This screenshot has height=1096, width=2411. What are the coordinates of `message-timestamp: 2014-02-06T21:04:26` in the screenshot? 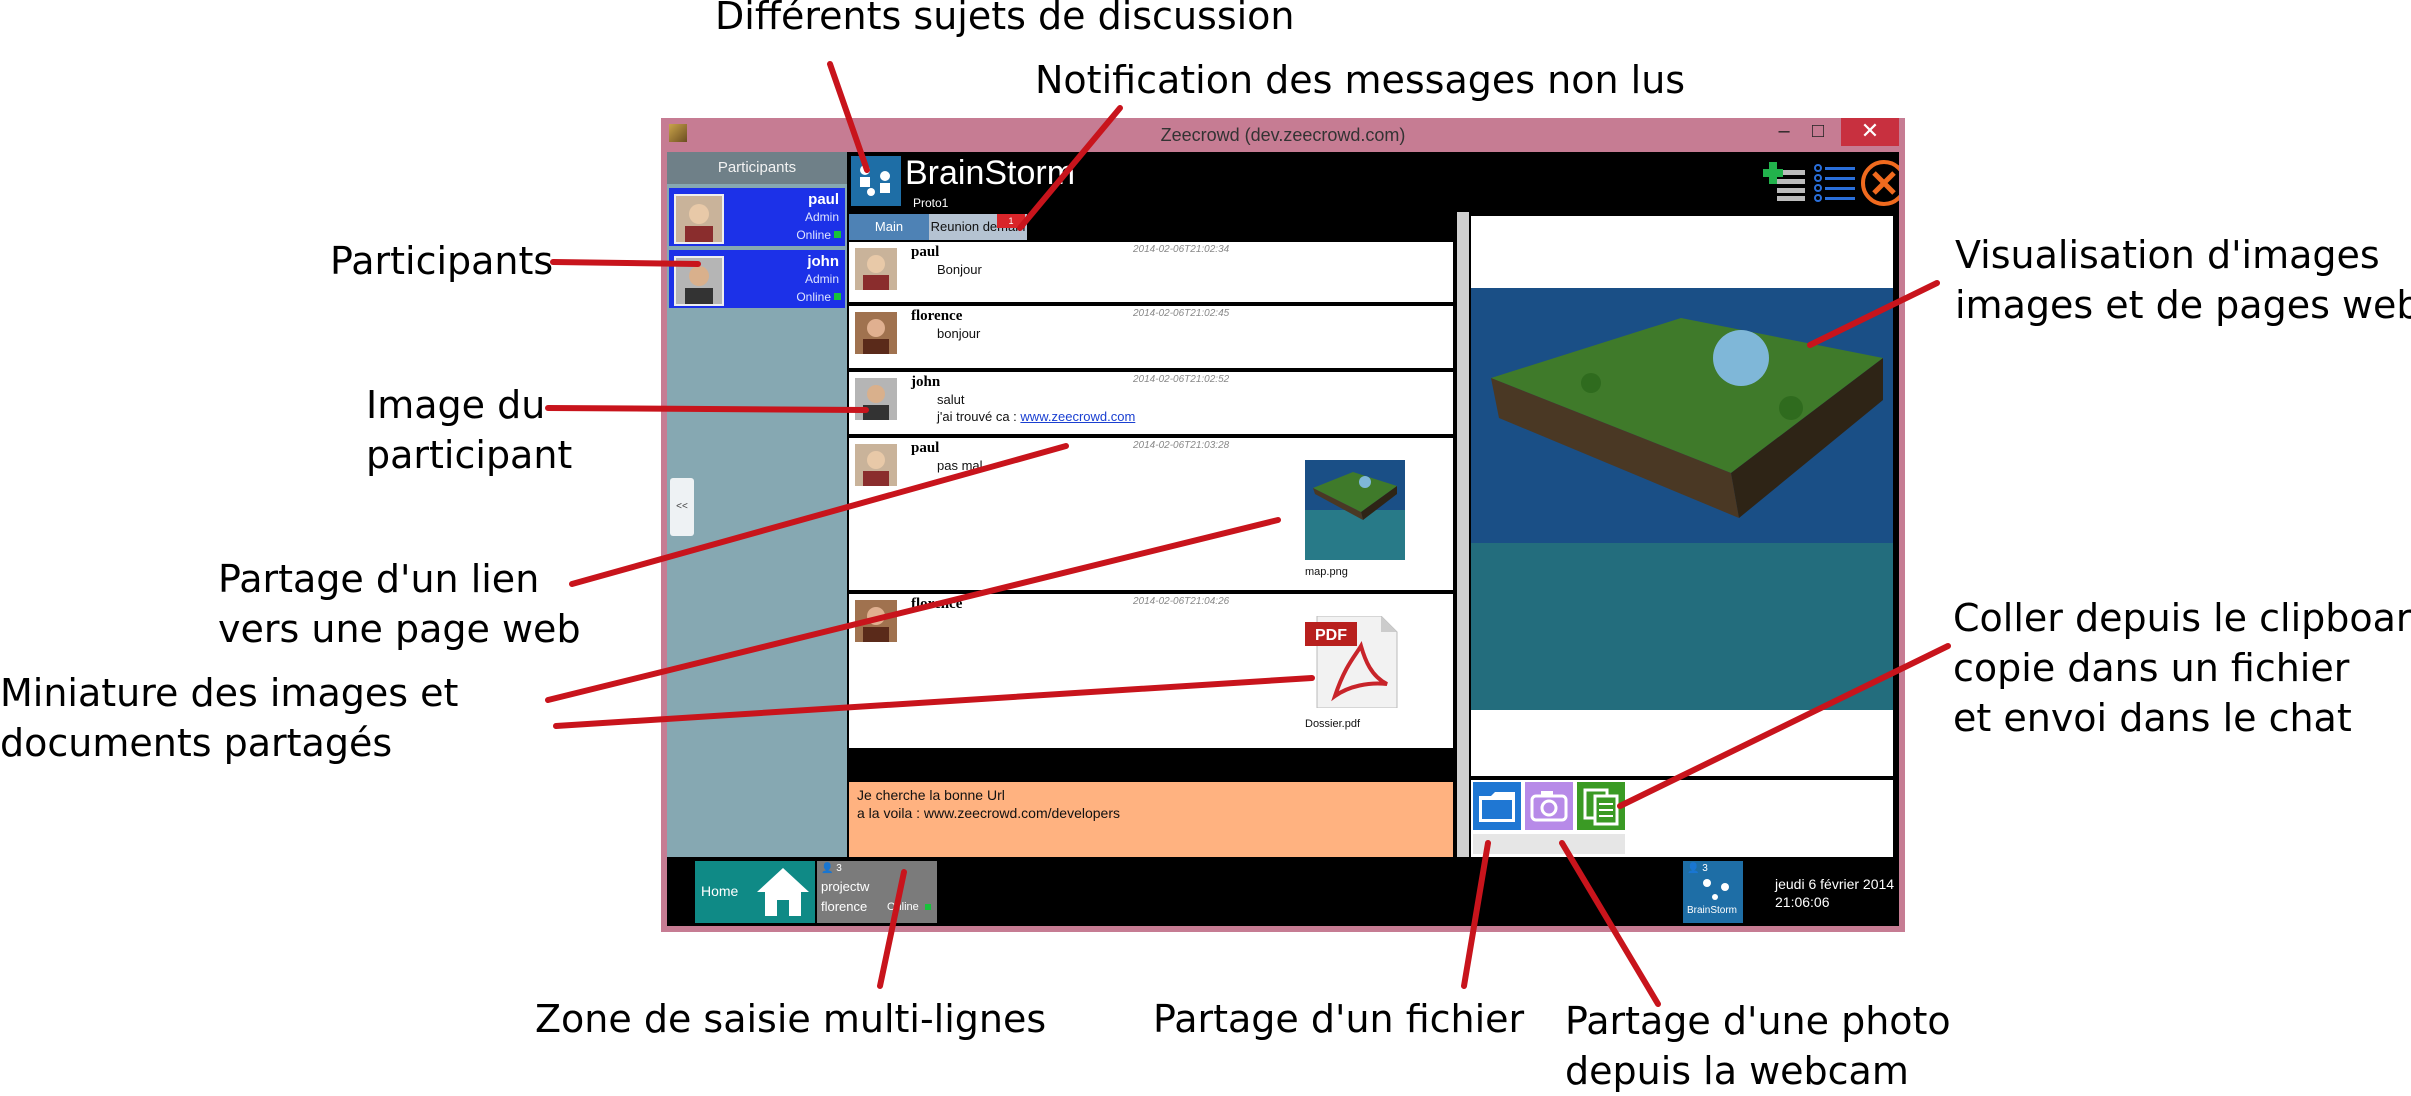 It's located at (1181, 601).